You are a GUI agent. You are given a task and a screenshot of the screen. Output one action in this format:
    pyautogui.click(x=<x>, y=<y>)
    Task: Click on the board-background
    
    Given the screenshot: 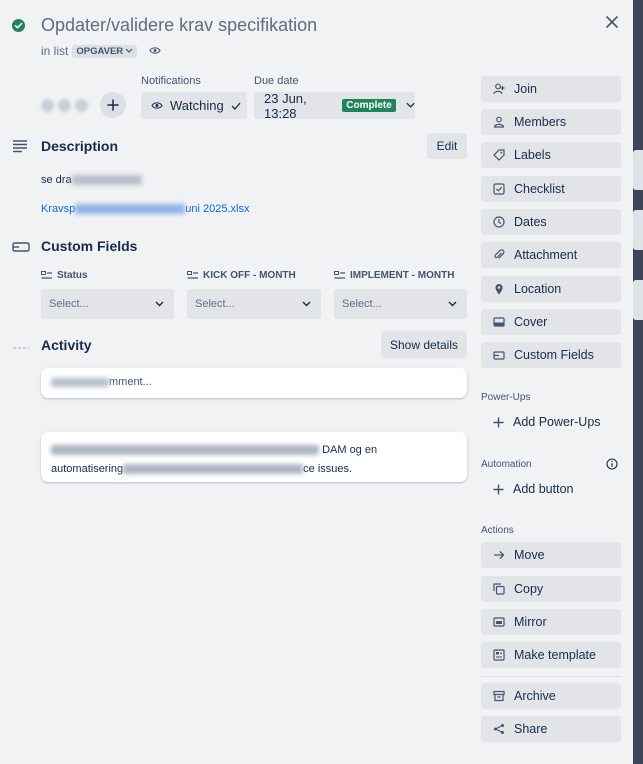 What is the action you would take?
    pyautogui.click(x=638, y=382)
    